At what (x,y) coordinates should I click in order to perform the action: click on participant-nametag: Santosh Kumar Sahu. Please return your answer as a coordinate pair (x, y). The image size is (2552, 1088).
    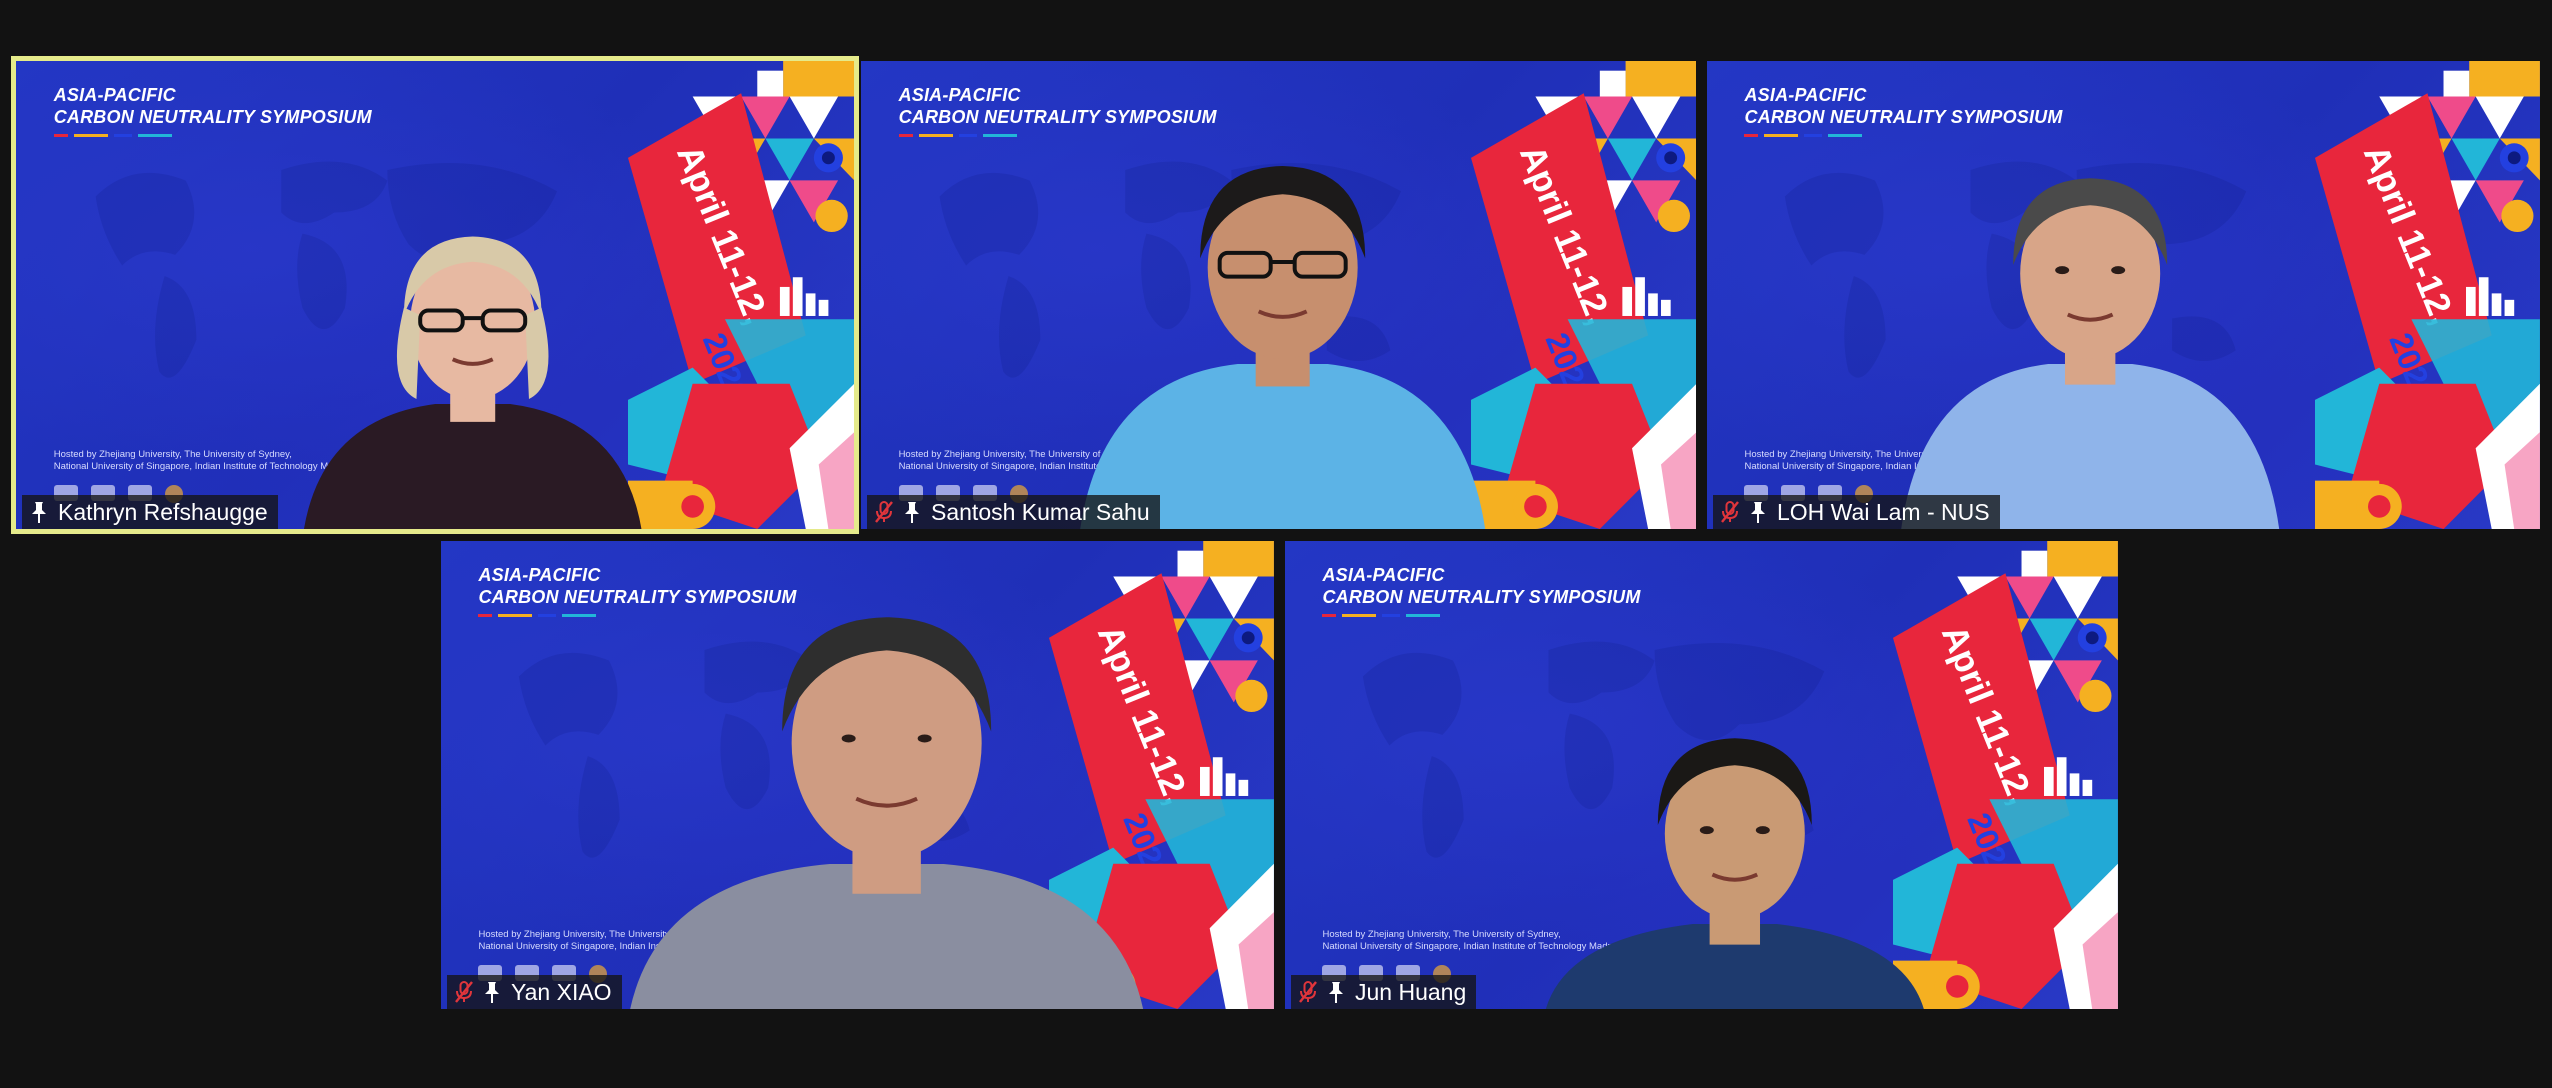
    Looking at the image, I should click on (1013, 512).